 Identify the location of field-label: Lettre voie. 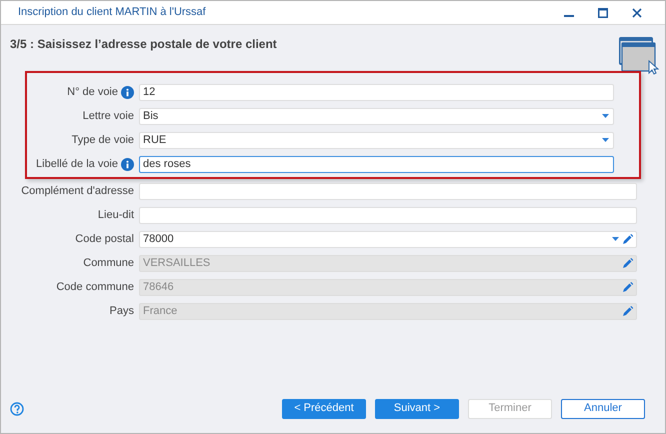
(108, 116).